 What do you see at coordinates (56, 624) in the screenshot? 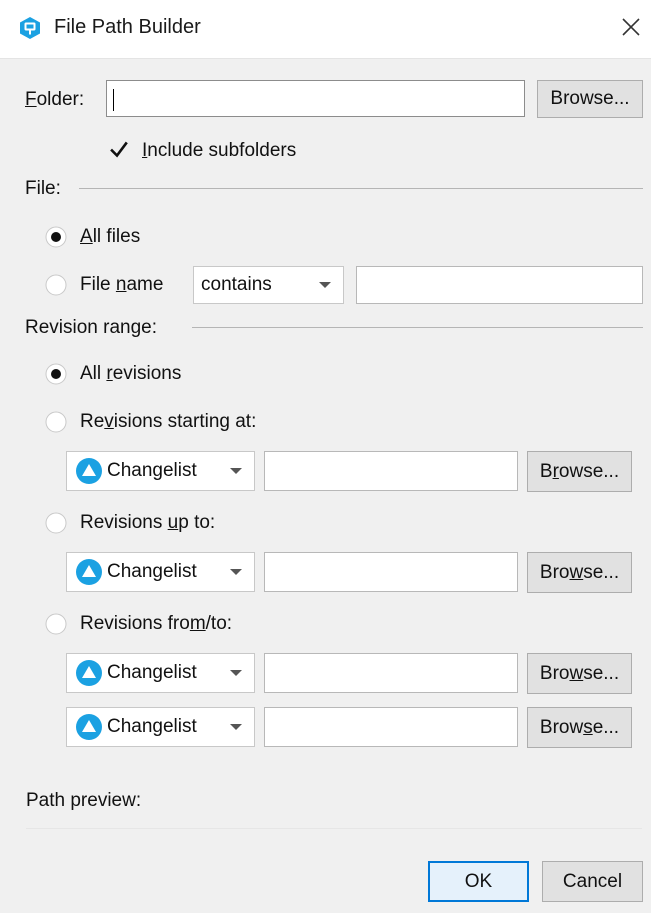
I see `revisions-from-to-radio` at bounding box center [56, 624].